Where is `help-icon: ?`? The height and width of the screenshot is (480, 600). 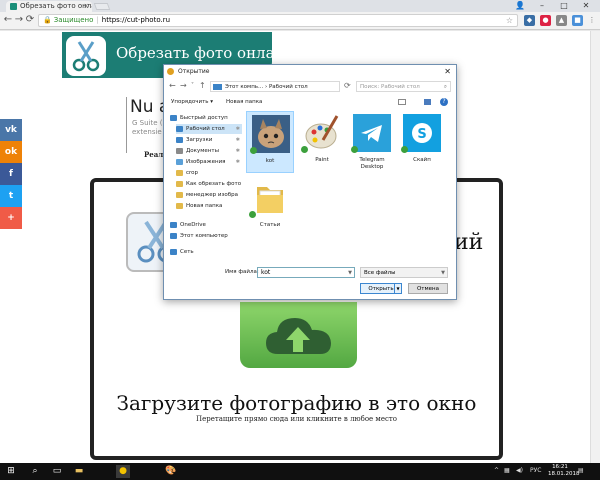 help-icon: ? is located at coordinates (444, 102).